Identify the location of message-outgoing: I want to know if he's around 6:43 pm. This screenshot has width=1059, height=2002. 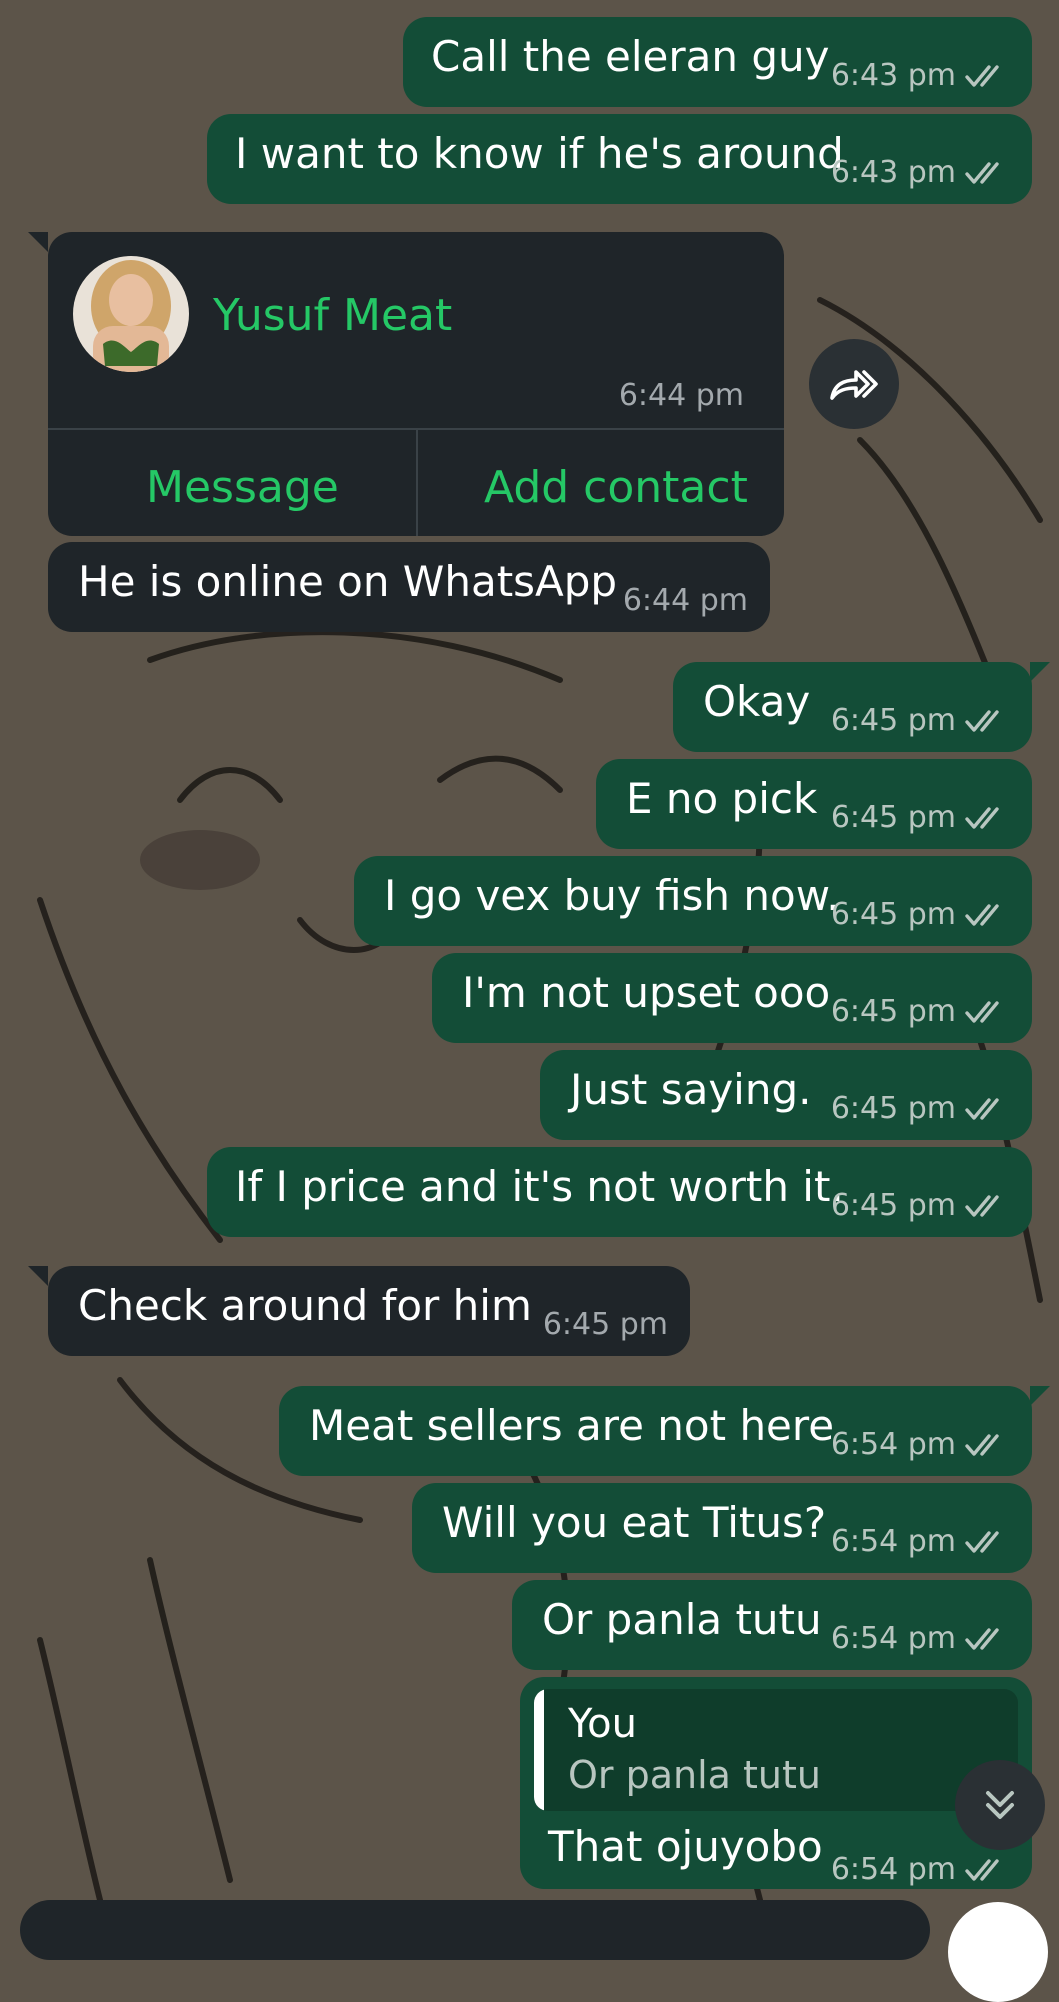
(619, 159).